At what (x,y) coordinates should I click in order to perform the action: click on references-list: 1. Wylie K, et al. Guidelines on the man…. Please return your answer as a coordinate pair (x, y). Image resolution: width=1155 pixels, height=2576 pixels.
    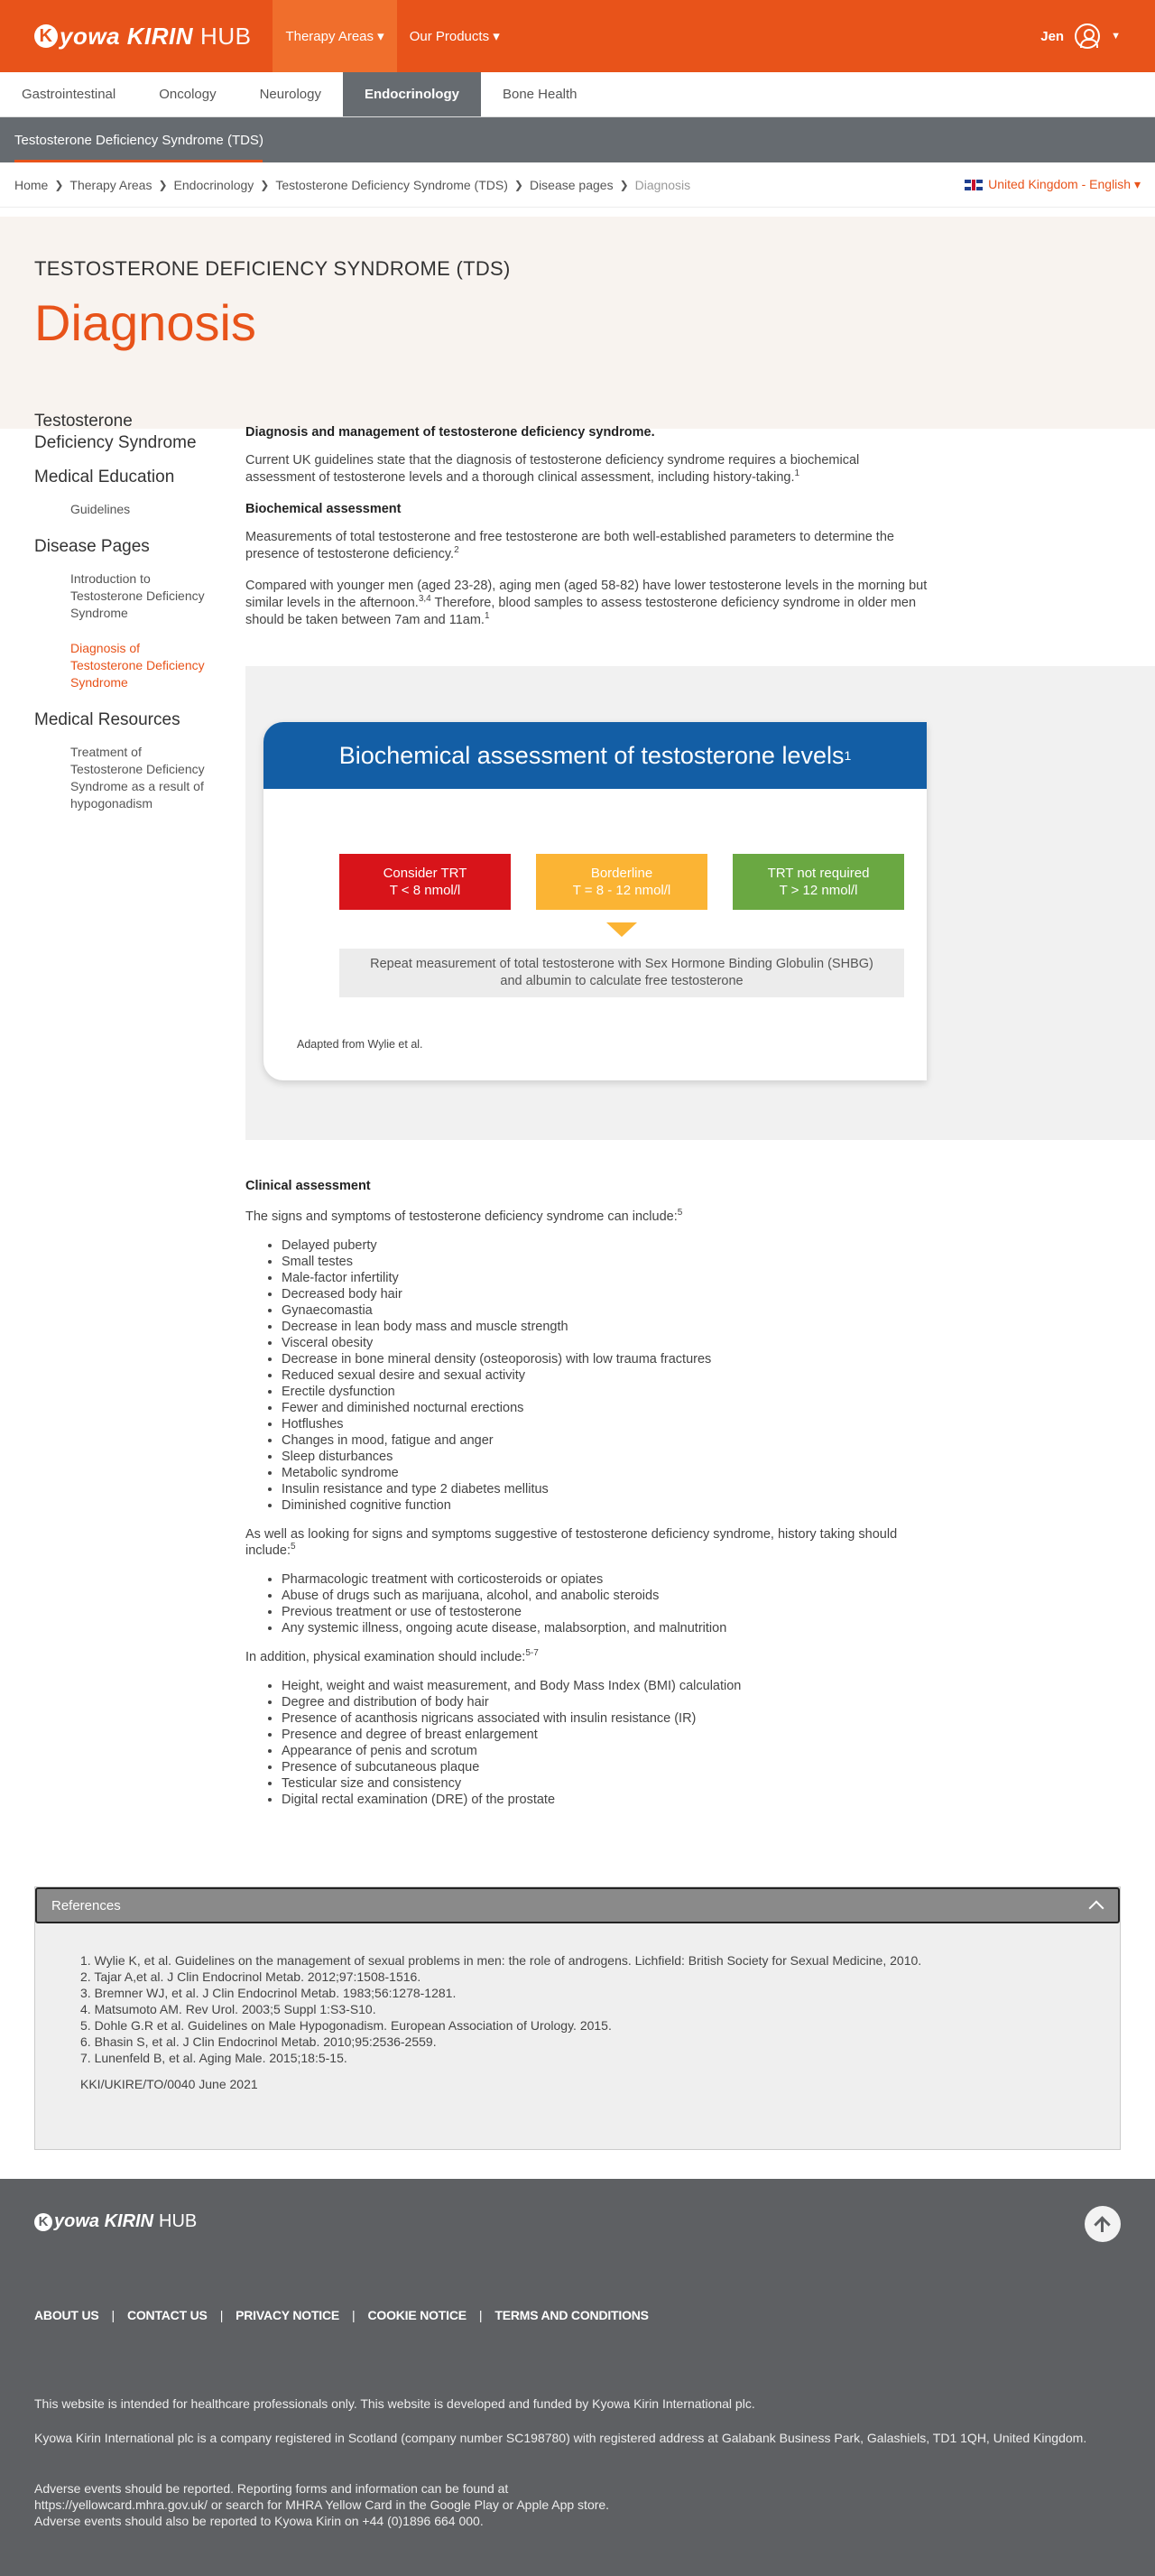
    Looking at the image, I should click on (600, 2009).